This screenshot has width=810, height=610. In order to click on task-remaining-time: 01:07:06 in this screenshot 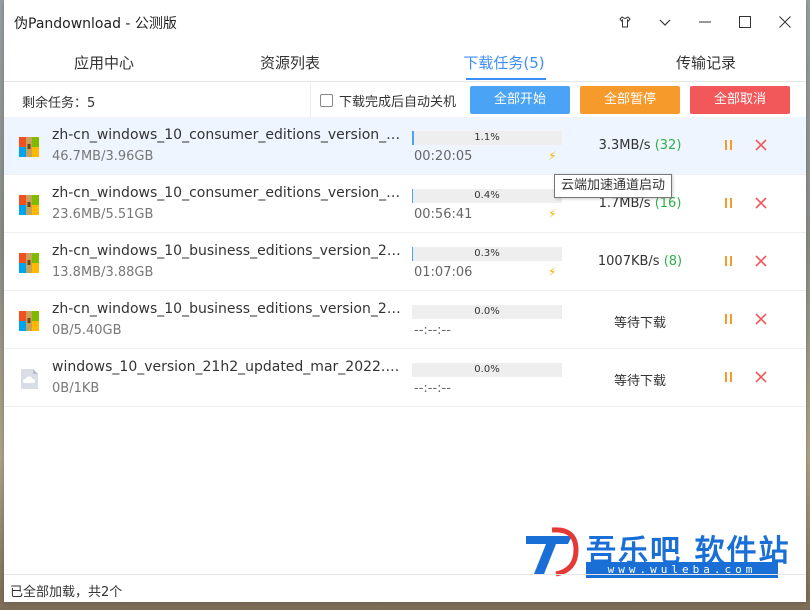, I will do `click(443, 272)`.